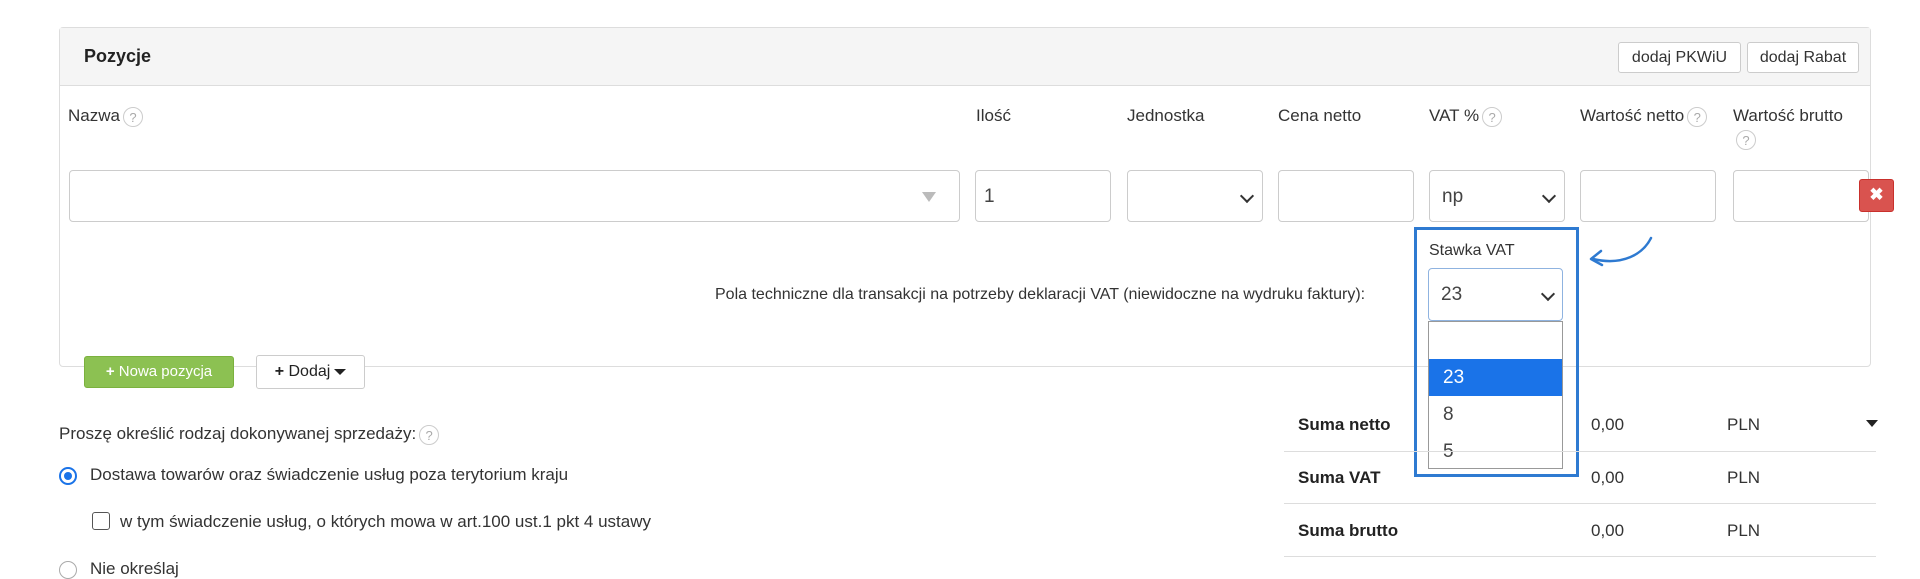 The image size is (1920, 579). Describe the element at coordinates (1497, 196) in the screenshot. I see `vat-select: np` at that location.